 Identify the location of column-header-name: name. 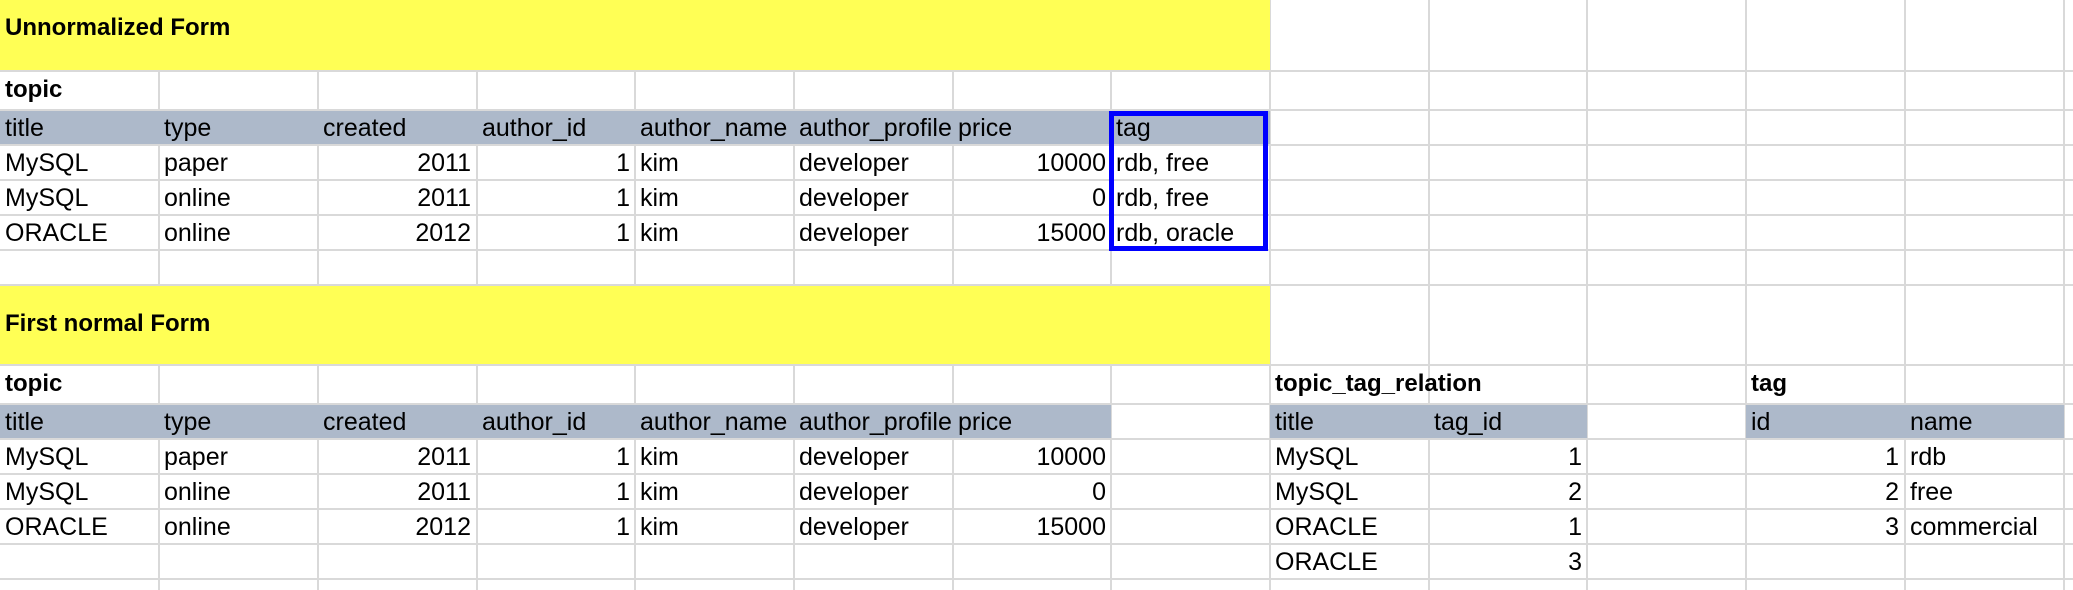
(1984, 422).